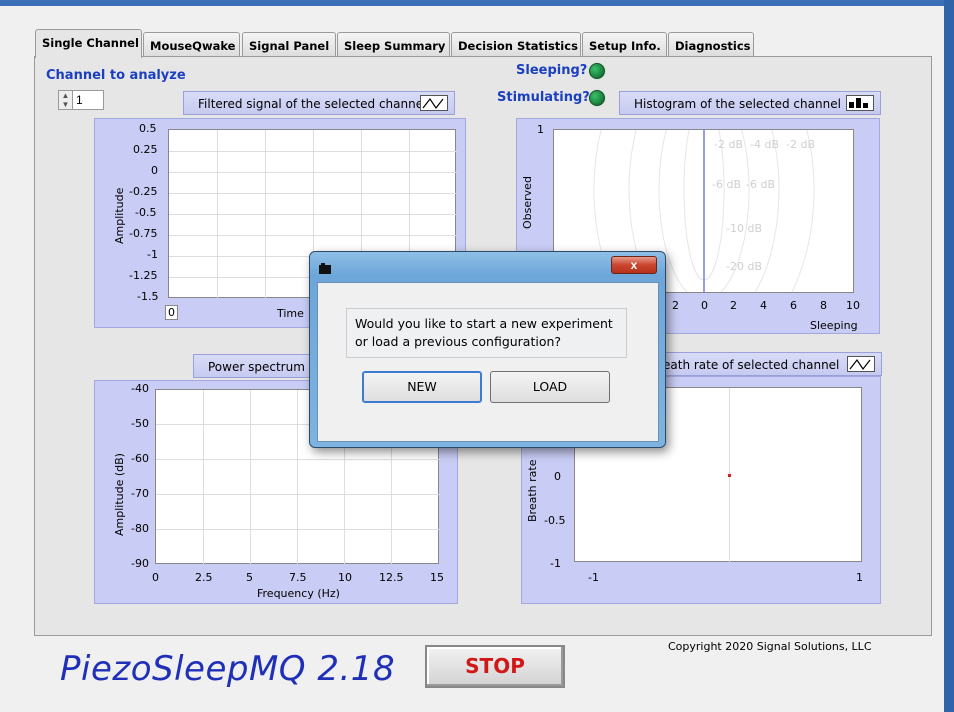 The width and height of the screenshot is (954, 712). What do you see at coordinates (298, 577) in the screenshot?
I see `x-tick: 7.5` at bounding box center [298, 577].